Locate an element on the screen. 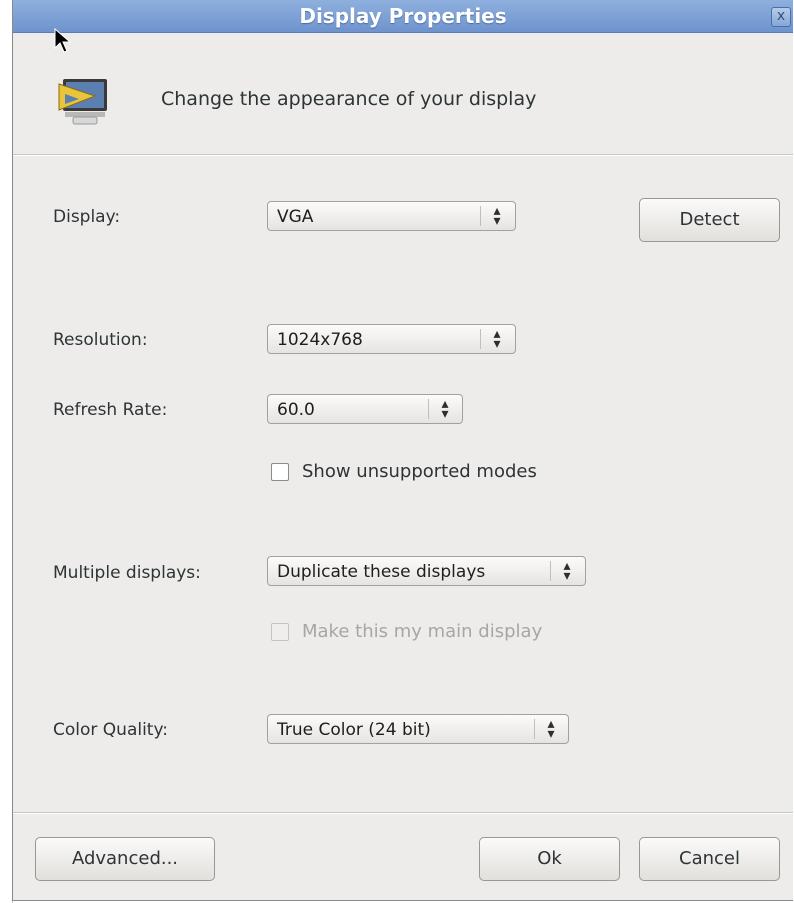 This screenshot has width=794, height=903. resolution-label: Resolution: is located at coordinates (100, 340).